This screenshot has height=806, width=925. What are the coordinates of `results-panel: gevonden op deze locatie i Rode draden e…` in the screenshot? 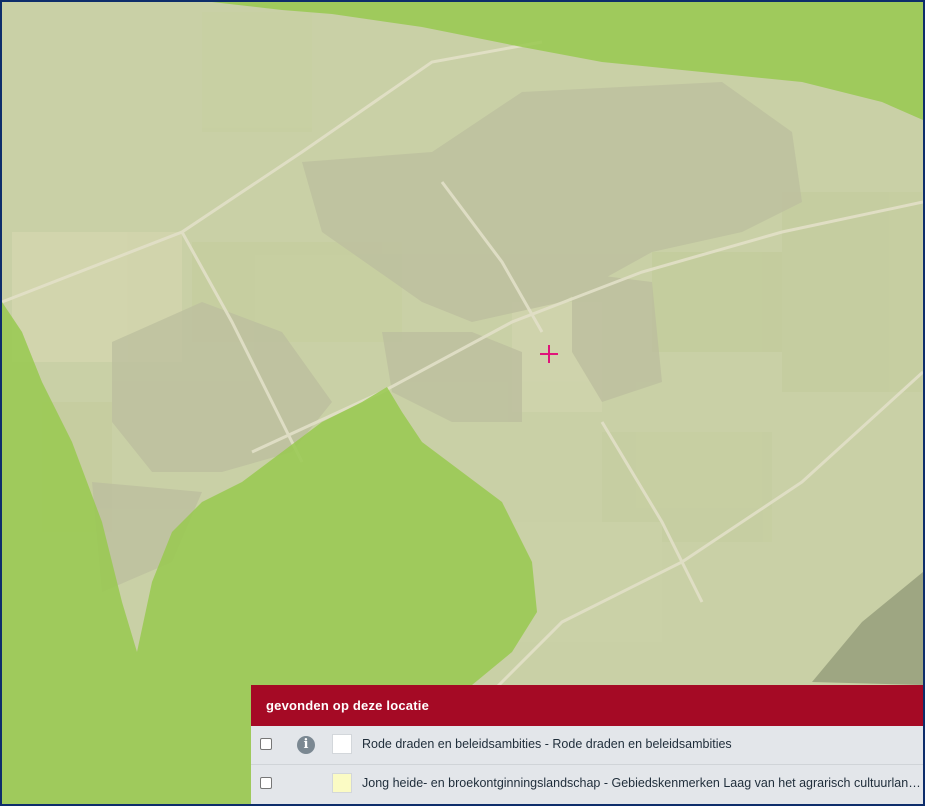 It's located at (587, 744).